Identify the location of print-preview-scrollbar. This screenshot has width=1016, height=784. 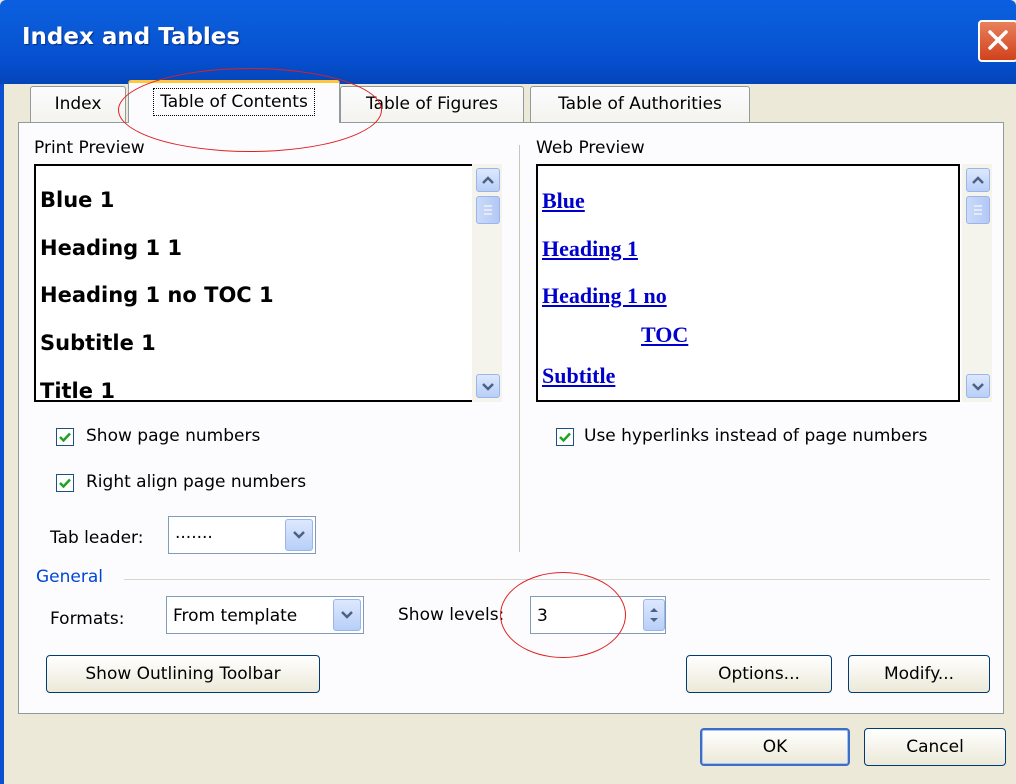
(487, 283).